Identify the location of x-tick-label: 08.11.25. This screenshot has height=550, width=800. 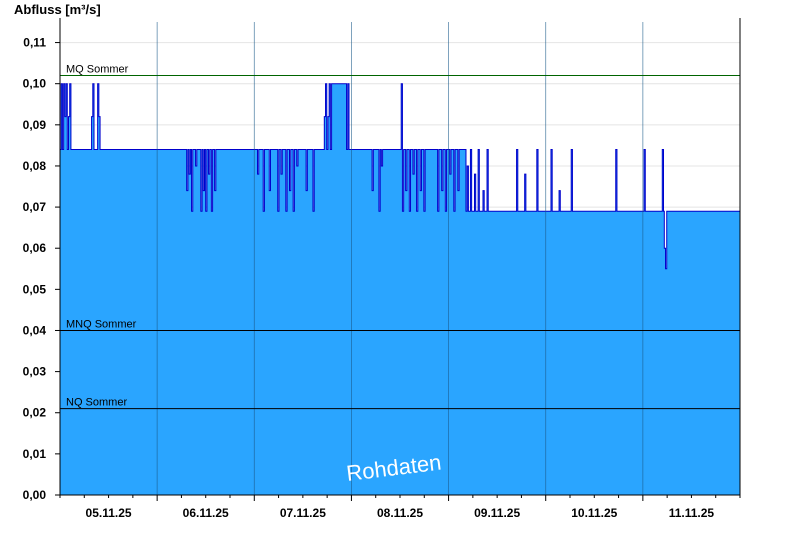
(400, 513).